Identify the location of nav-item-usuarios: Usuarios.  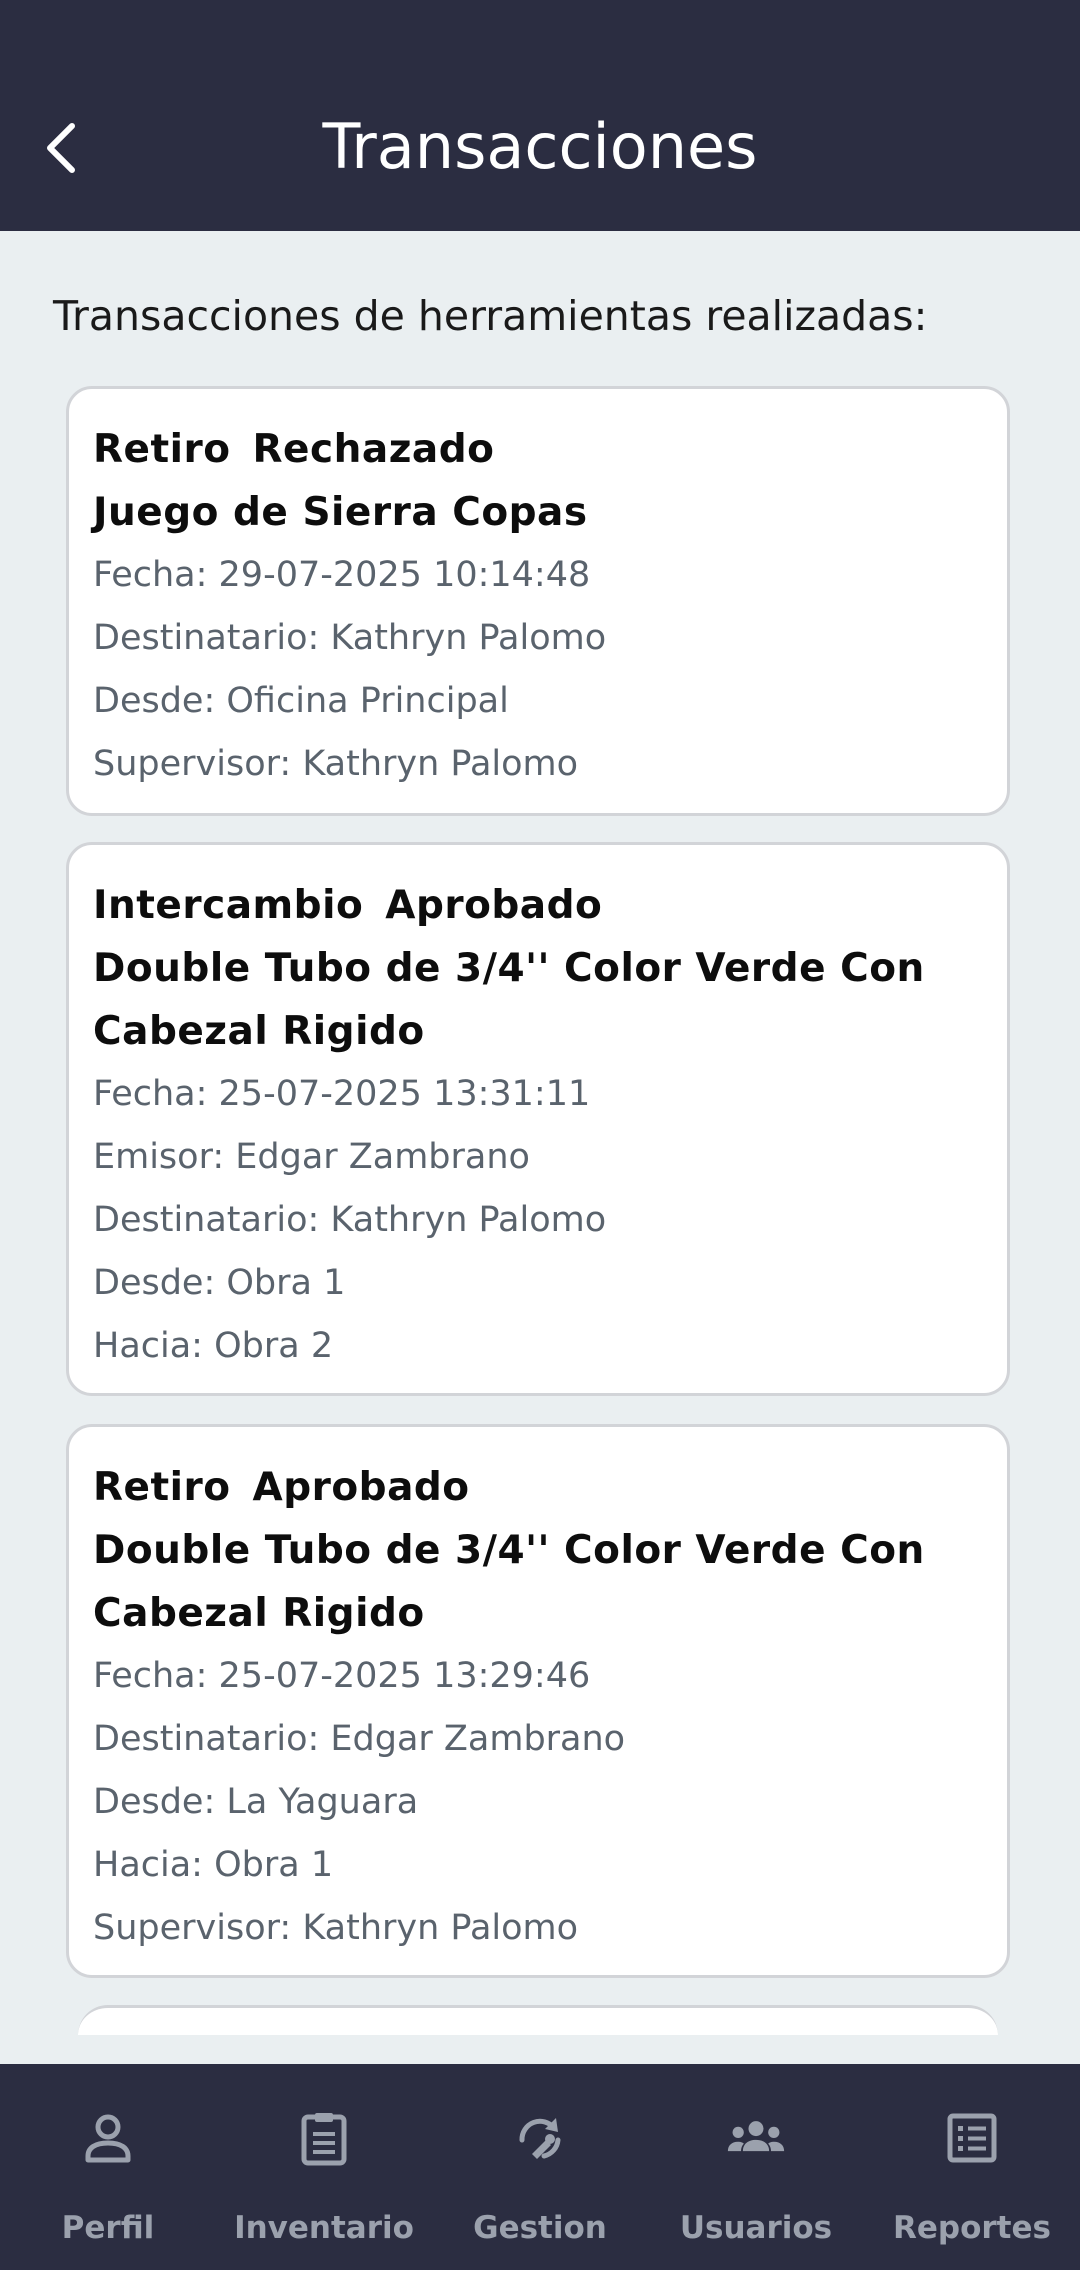
(756, 2167).